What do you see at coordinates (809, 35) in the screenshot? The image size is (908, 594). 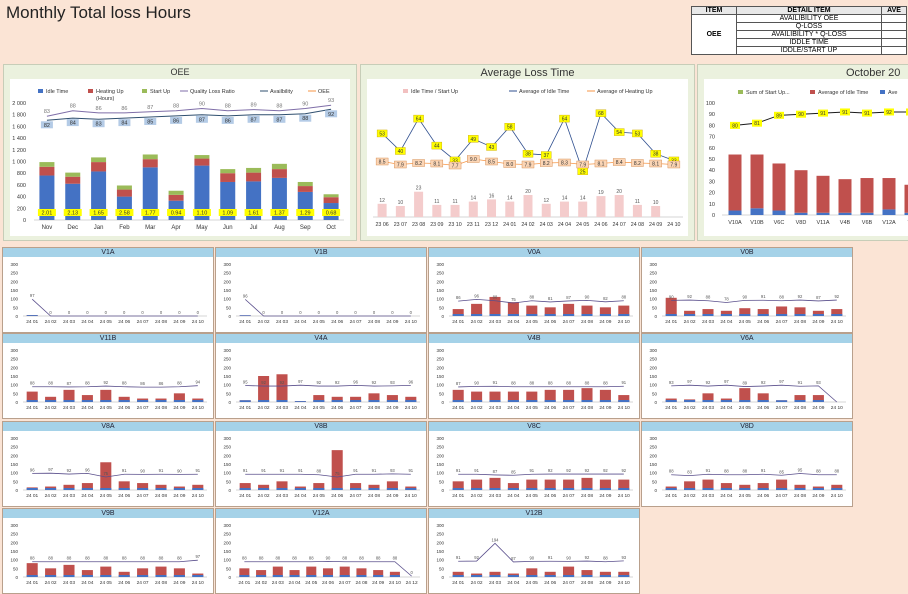 I see `detail-row: AVAILIBILITY * Q-LOSS` at bounding box center [809, 35].